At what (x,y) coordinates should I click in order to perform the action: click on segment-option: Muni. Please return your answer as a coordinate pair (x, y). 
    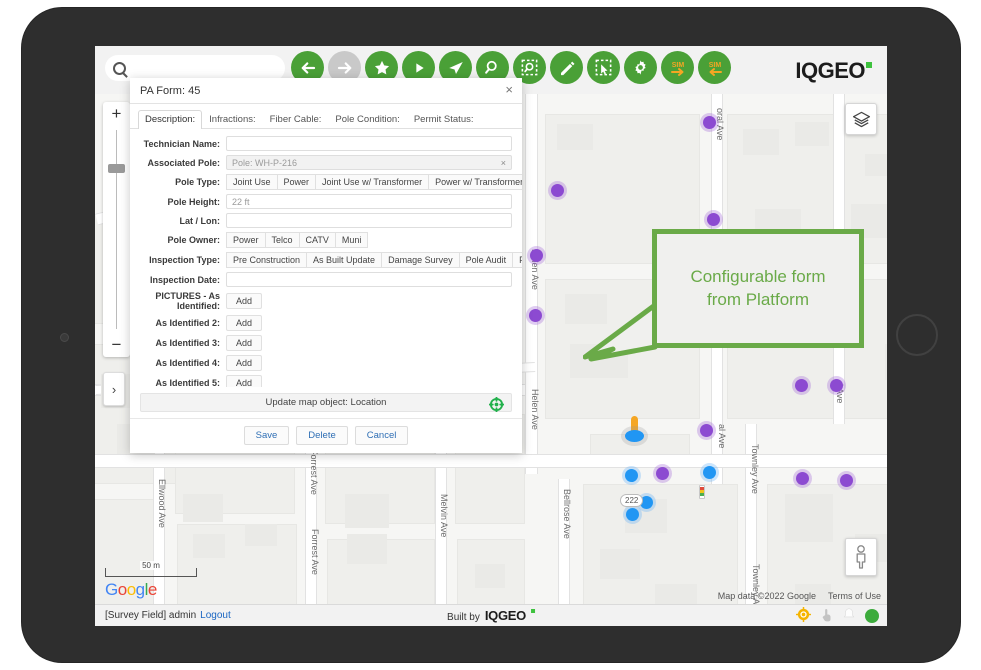
    Looking at the image, I should click on (351, 240).